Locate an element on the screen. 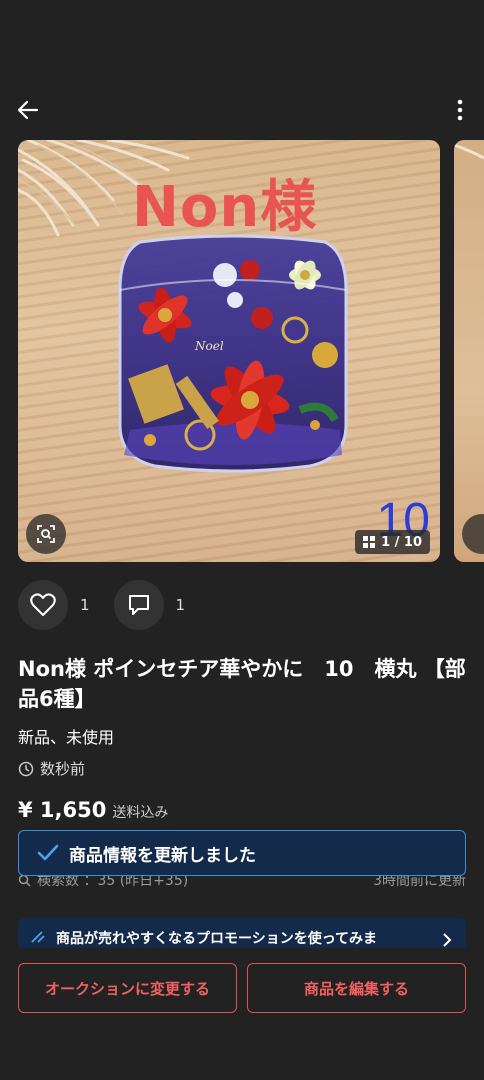  promotion-text: 商品が売れやすくなるプロモーションを使ってみま is located at coordinates (217, 939).